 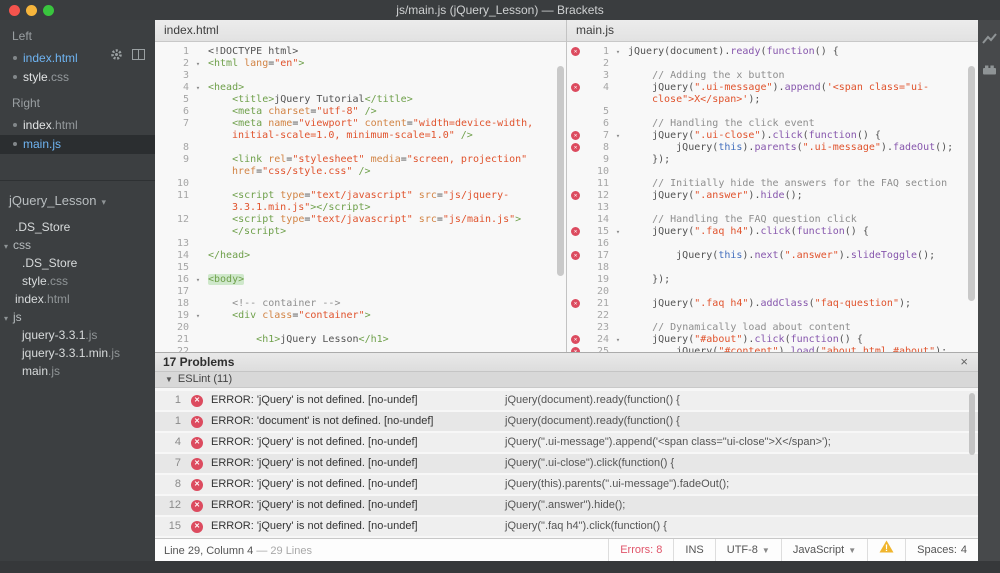 What do you see at coordinates (77, 335) in the screenshot?
I see `tree-item: jquery-3.3.1.js` at bounding box center [77, 335].